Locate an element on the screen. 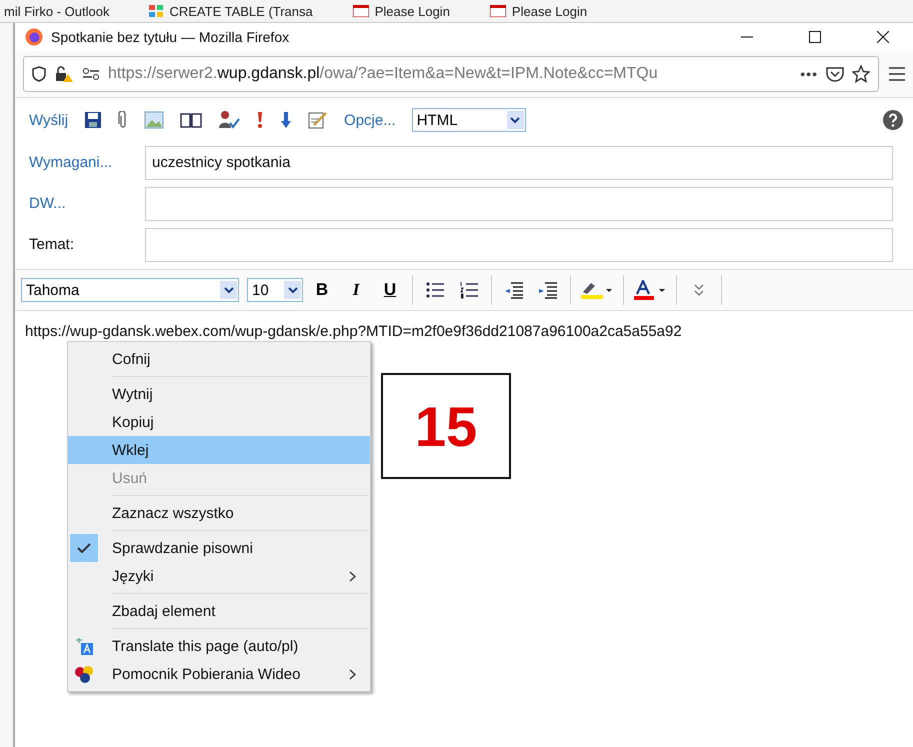 The width and height of the screenshot is (913, 747). italic-button: I is located at coordinates (356, 290).